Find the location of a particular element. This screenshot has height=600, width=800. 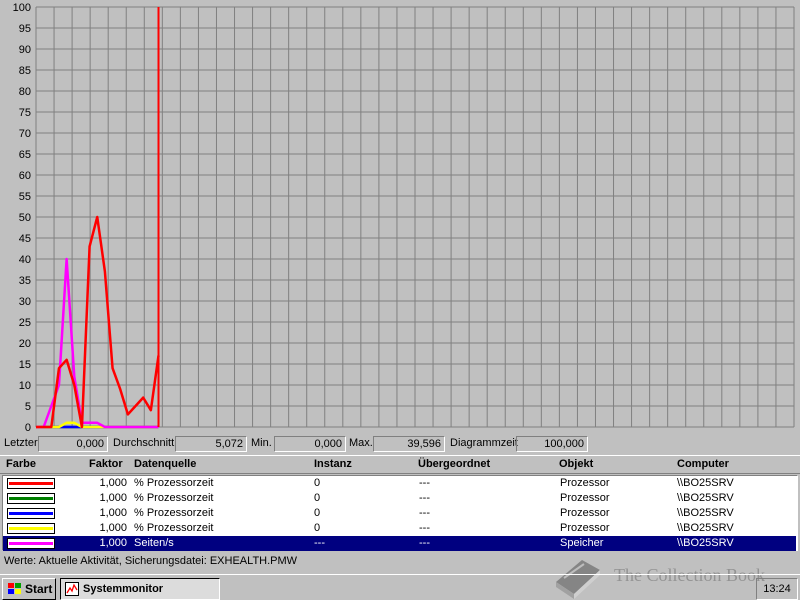

y-tick-label: 0 is located at coordinates (28, 428).